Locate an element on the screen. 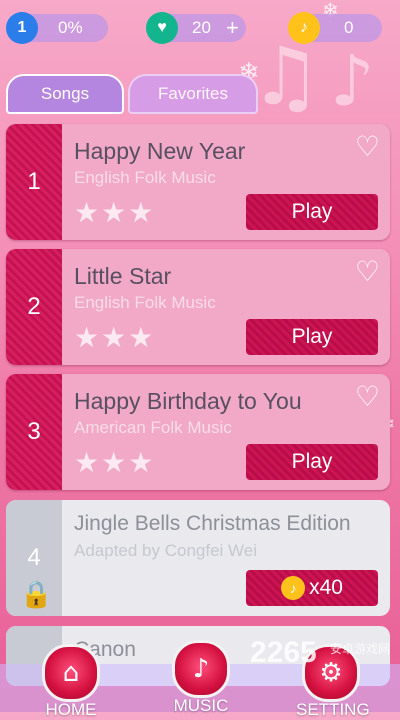  tab-favorites: Favorites is located at coordinates (193, 94).